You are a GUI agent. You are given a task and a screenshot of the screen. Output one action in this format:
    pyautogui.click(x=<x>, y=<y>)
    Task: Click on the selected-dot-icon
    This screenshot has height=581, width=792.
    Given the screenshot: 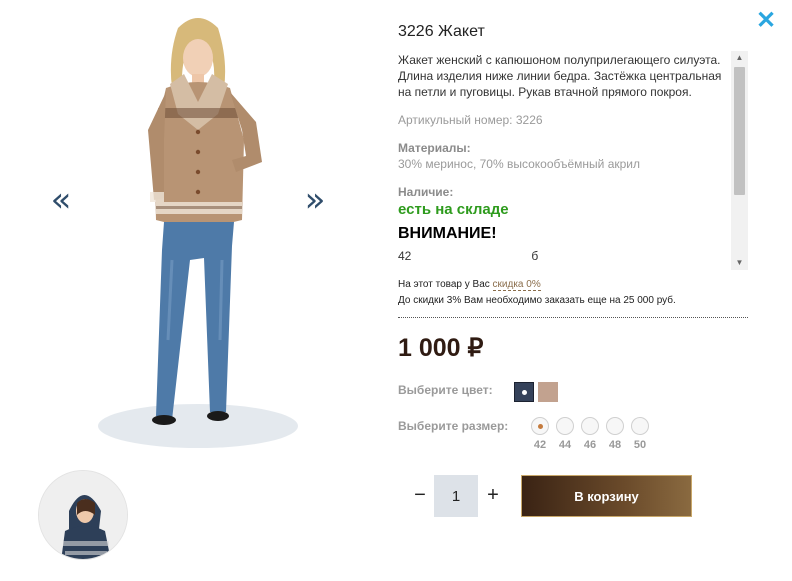 What is the action you would take?
    pyautogui.click(x=524, y=392)
    